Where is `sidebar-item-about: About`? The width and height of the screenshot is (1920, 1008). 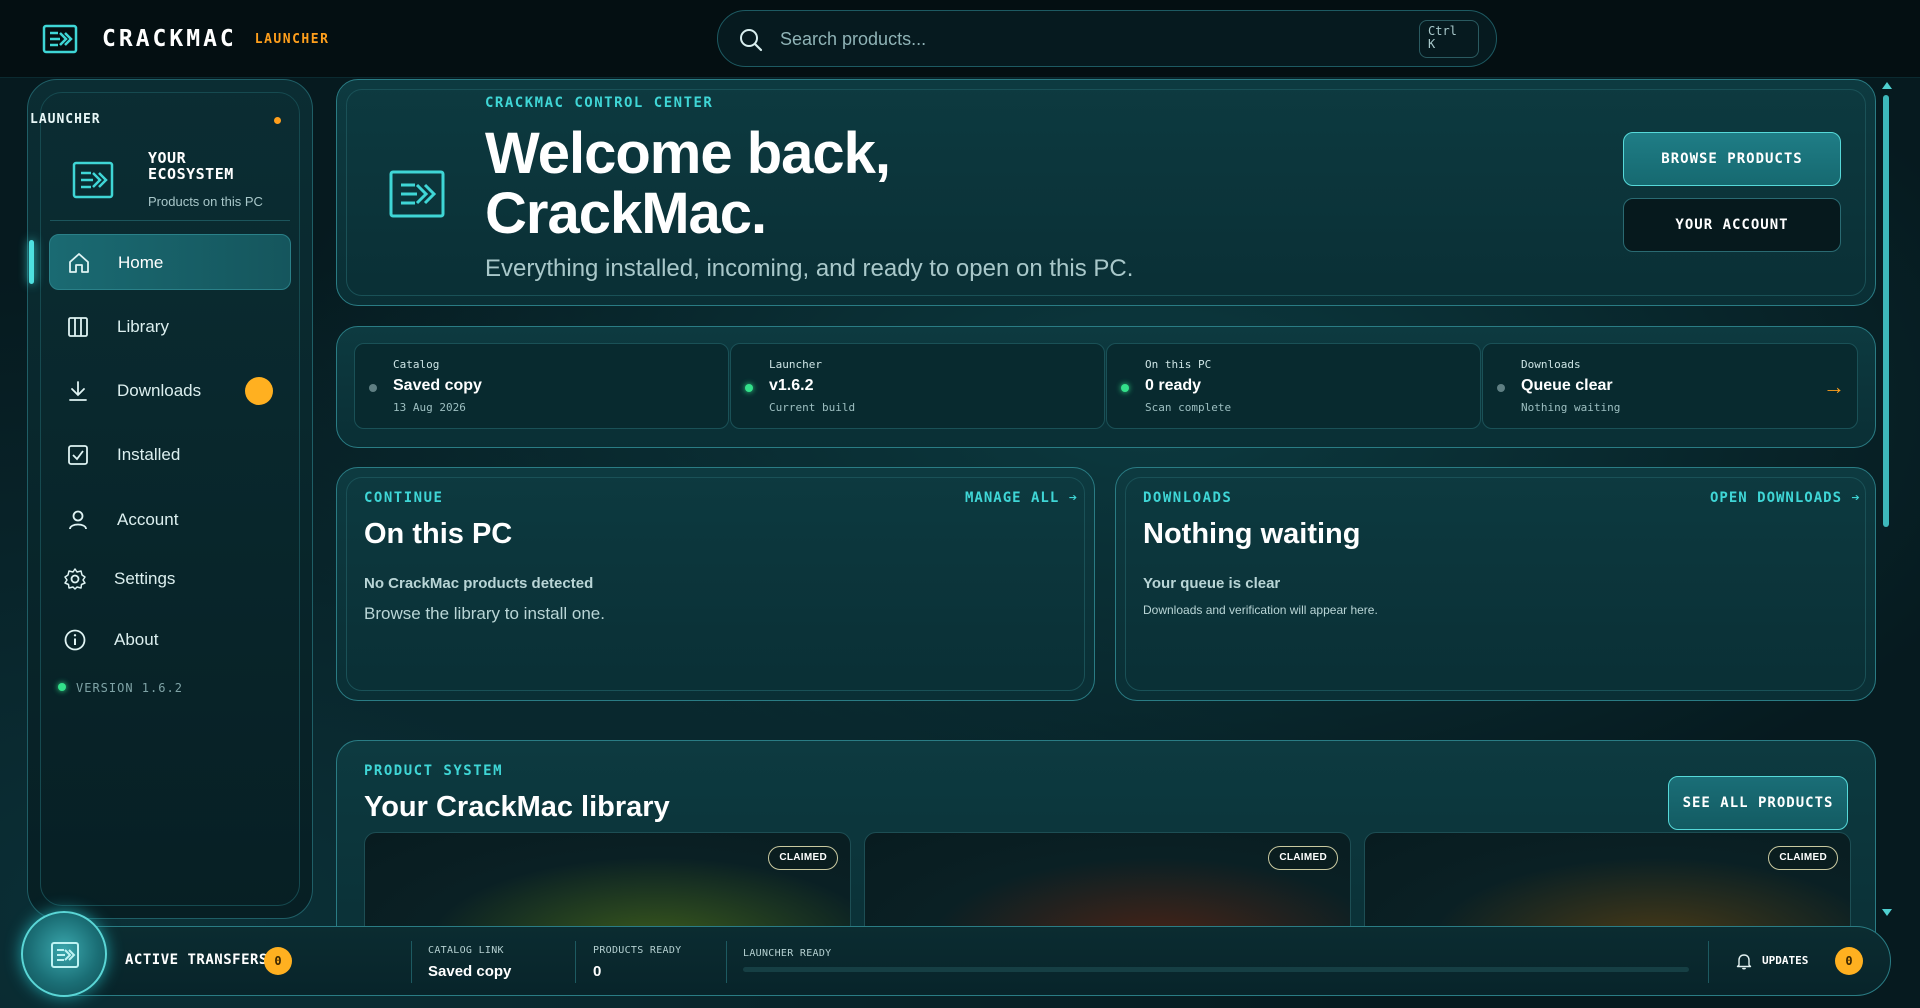
sidebar-item-about: About is located at coordinates (167, 640).